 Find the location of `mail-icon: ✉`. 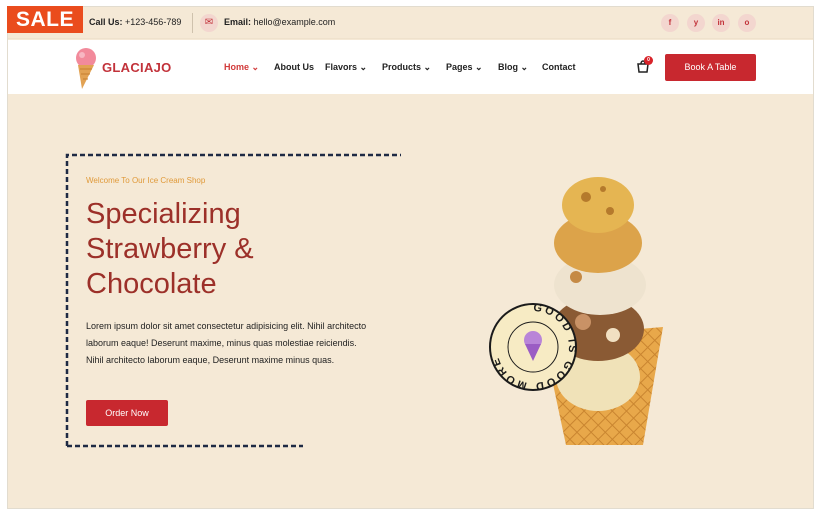

mail-icon: ✉ is located at coordinates (209, 23).